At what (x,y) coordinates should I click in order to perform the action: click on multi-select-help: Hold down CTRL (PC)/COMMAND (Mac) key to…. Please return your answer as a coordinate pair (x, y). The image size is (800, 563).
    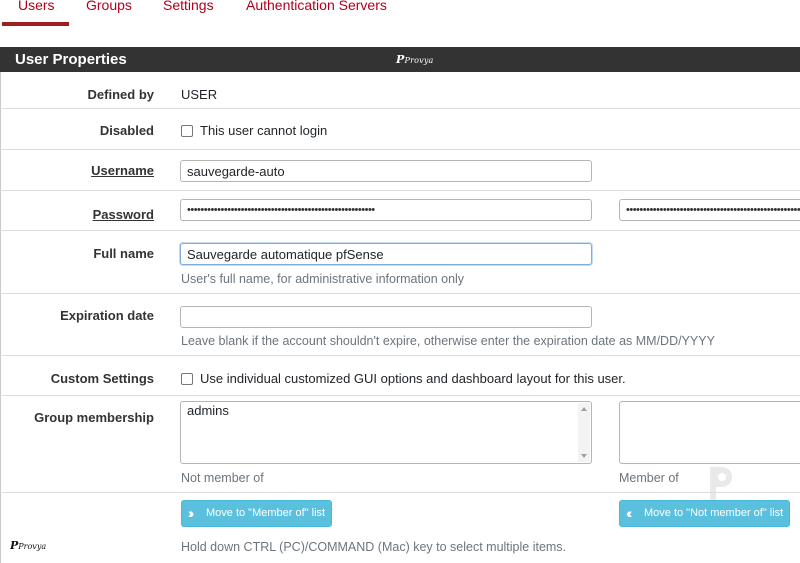
    Looking at the image, I should click on (374, 547).